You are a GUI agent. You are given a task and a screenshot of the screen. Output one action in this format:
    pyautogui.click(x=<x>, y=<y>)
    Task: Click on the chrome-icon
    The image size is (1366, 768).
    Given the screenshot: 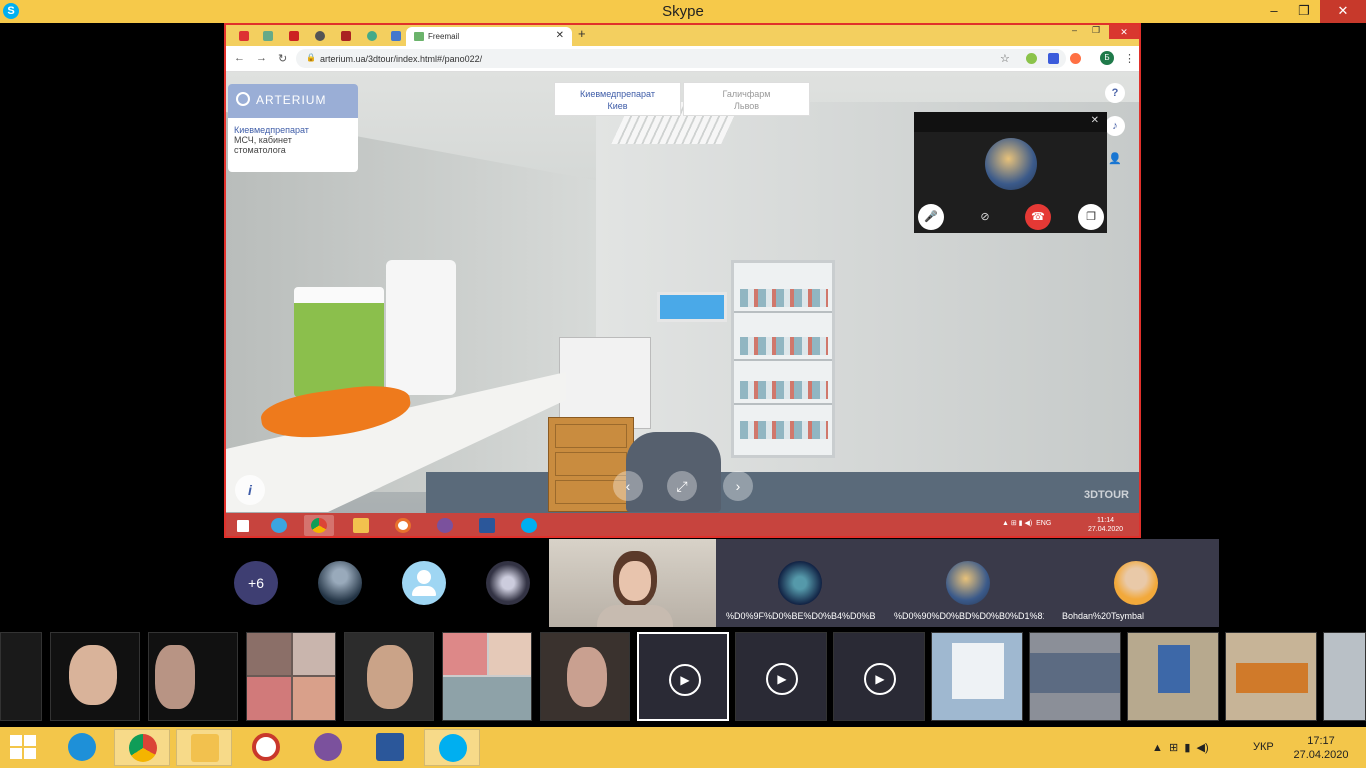 What is the action you would take?
    pyautogui.click(x=319, y=525)
    